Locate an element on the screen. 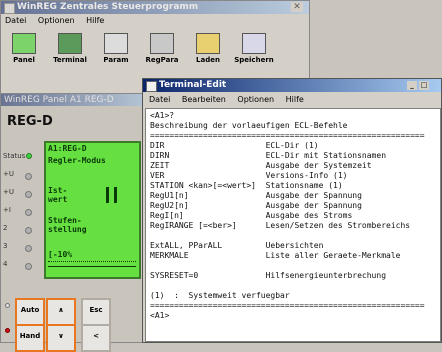 The height and width of the screenshot is (352, 442). lcd-line-1: A1:REG-D is located at coordinates (67, 148).